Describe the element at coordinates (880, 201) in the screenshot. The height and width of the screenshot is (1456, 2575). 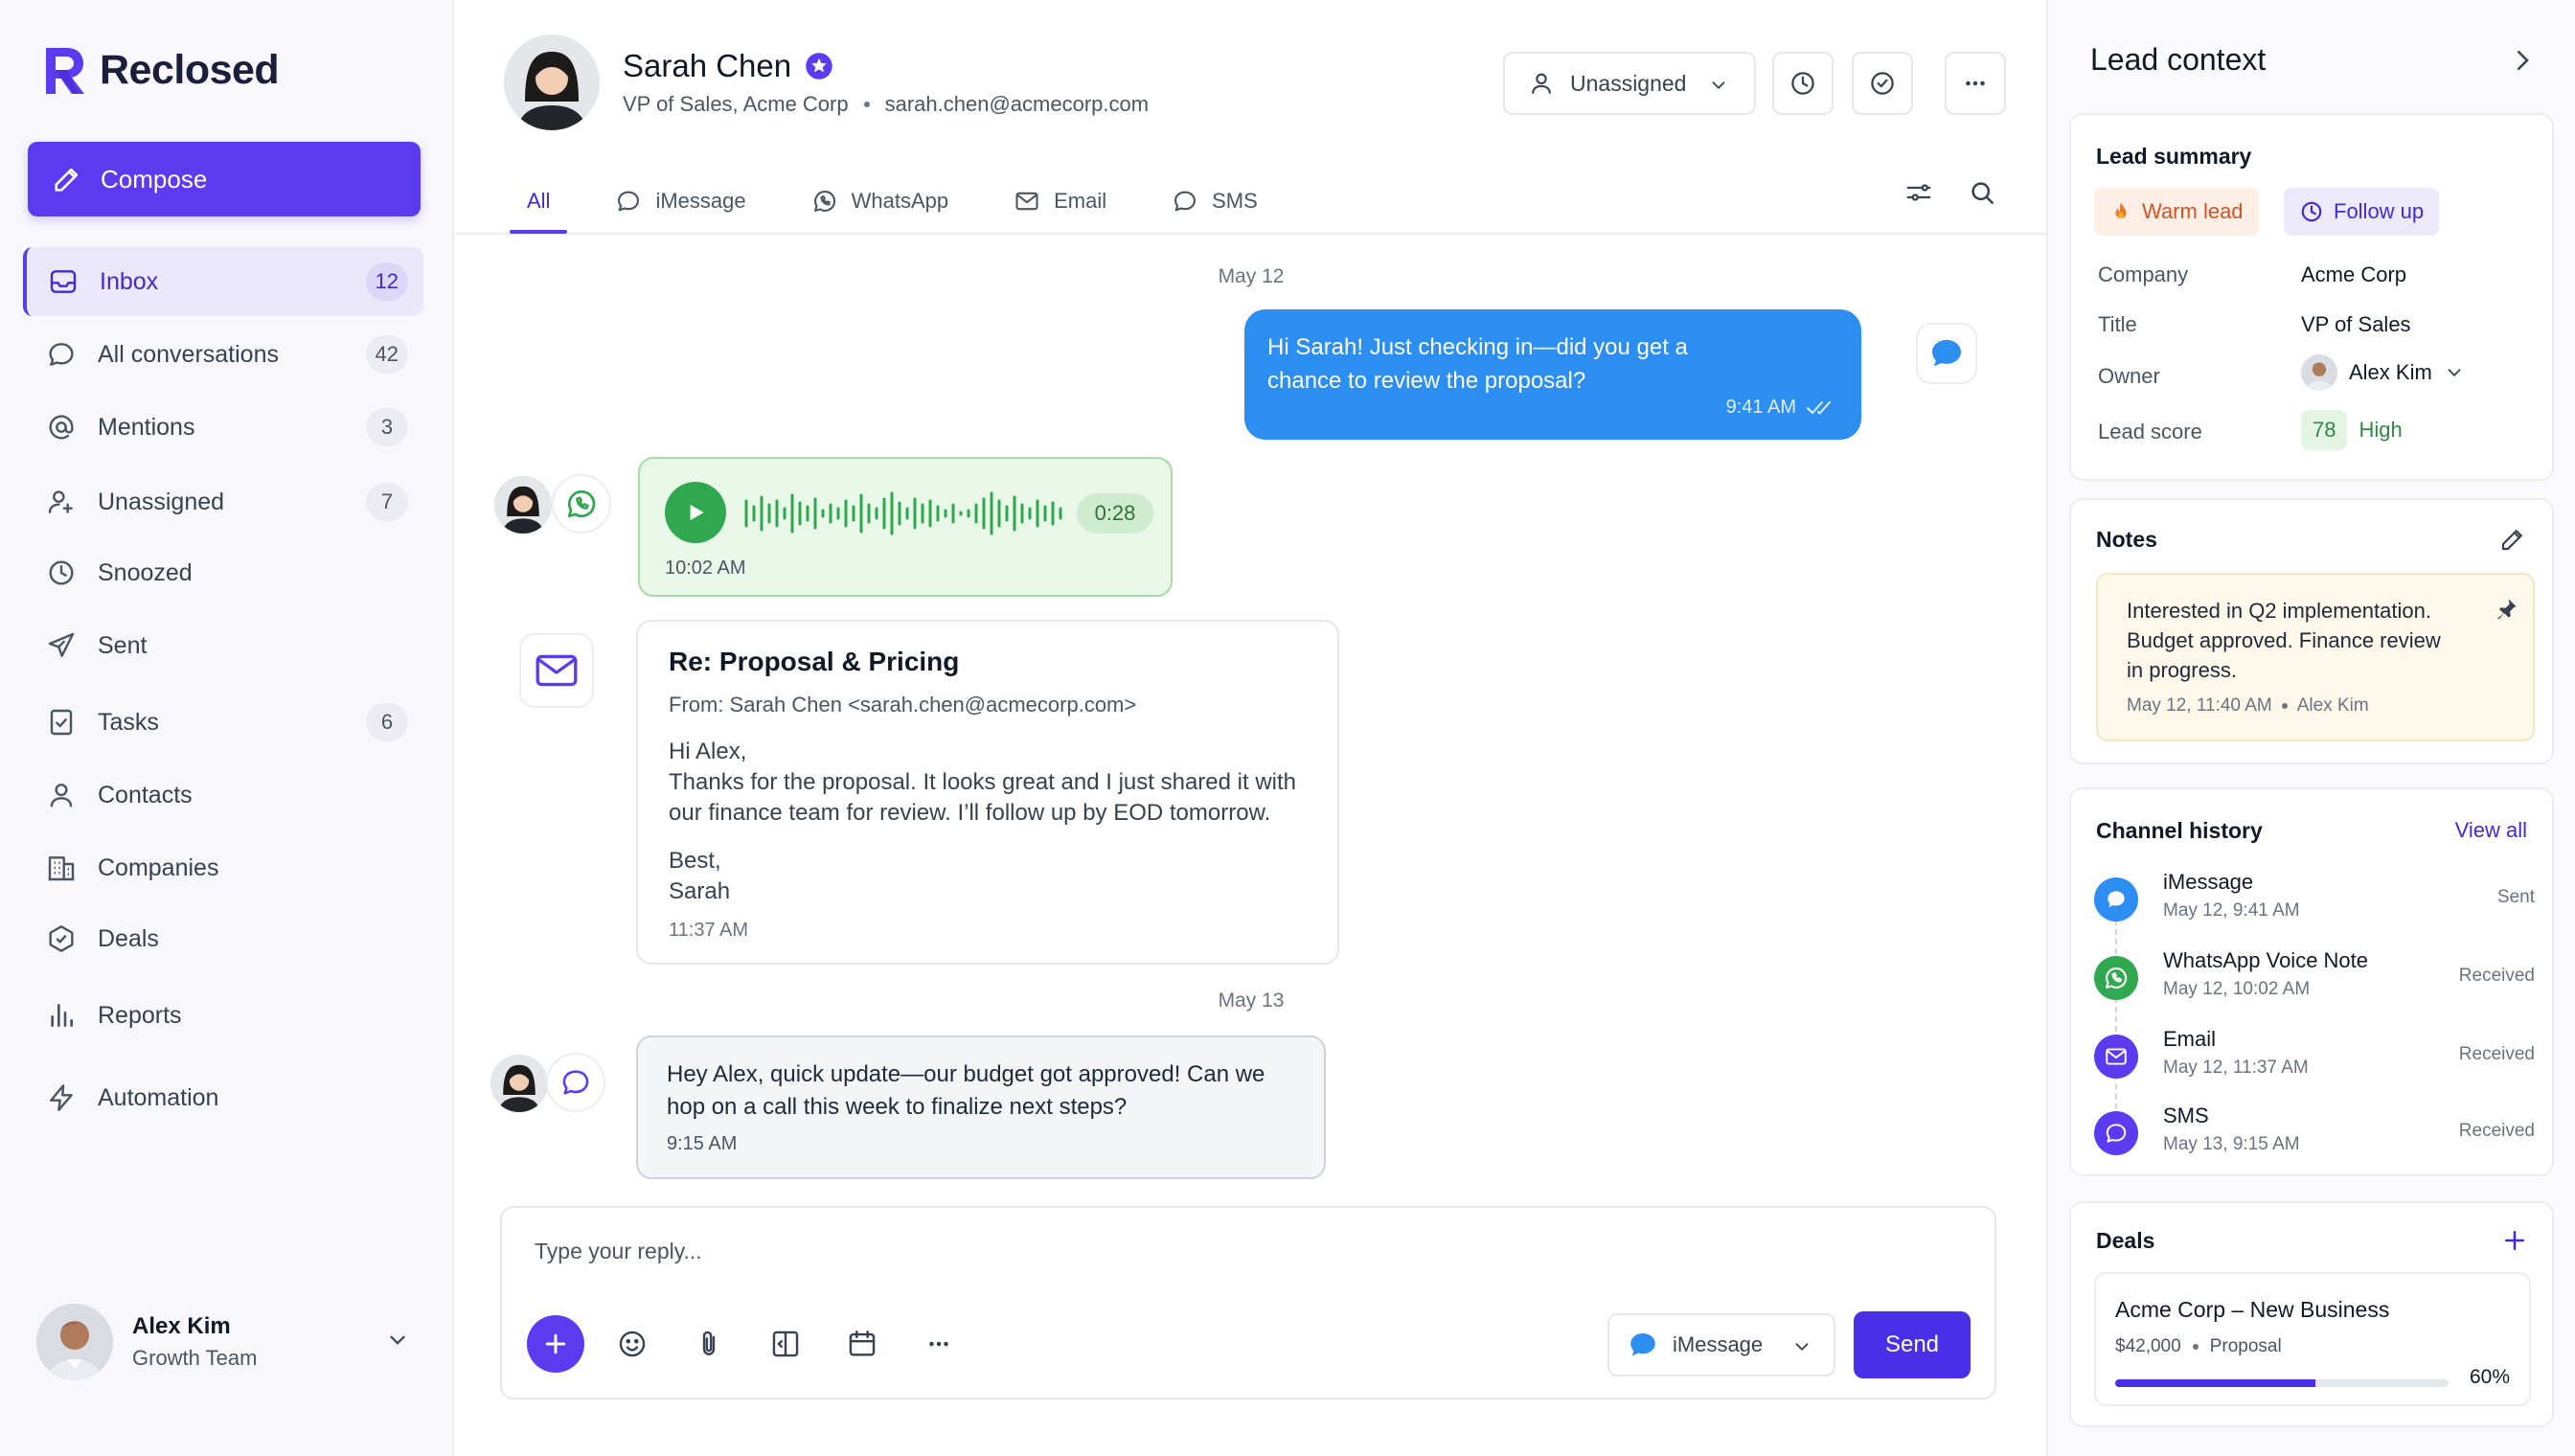
I see `tab-whatsapp: WhatsApp` at that location.